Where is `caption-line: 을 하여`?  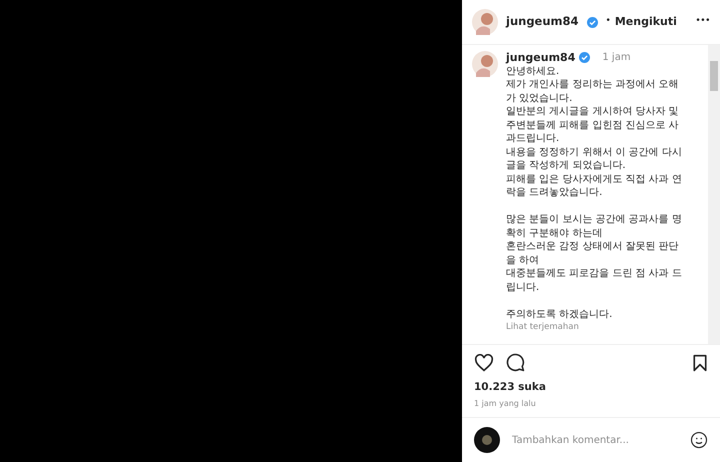 caption-line: 을 하여 is located at coordinates (523, 260).